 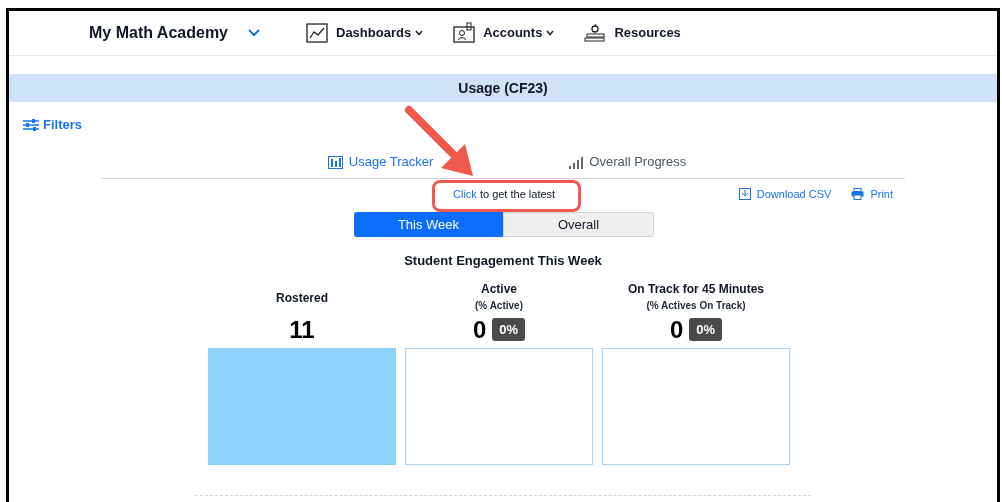 What do you see at coordinates (696, 305) in the screenshot?
I see `metric-sublabel: (% Actives On Track)` at bounding box center [696, 305].